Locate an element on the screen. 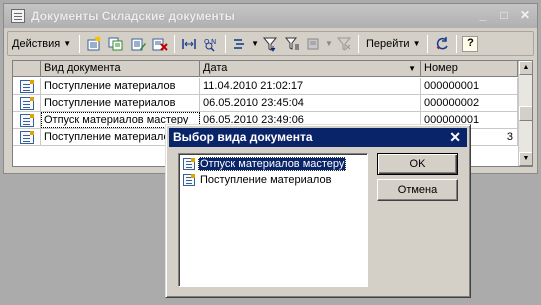 Image resolution: width=541 pixels, height=305 pixels. column-header-date-label: Дата is located at coordinates (215, 68).